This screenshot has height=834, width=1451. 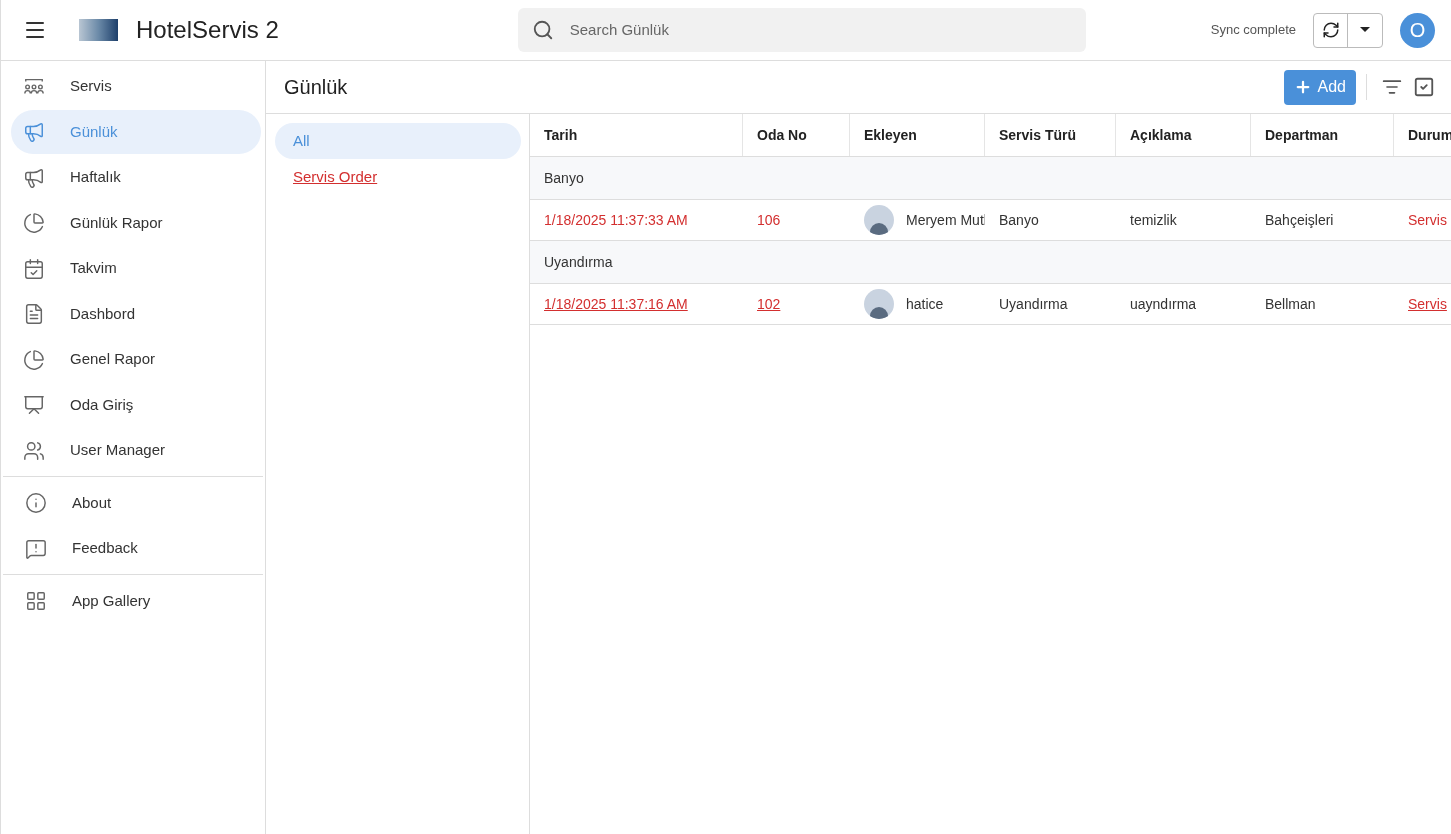 I want to click on table-cell-text: Bellman, so click(x=1290, y=304).